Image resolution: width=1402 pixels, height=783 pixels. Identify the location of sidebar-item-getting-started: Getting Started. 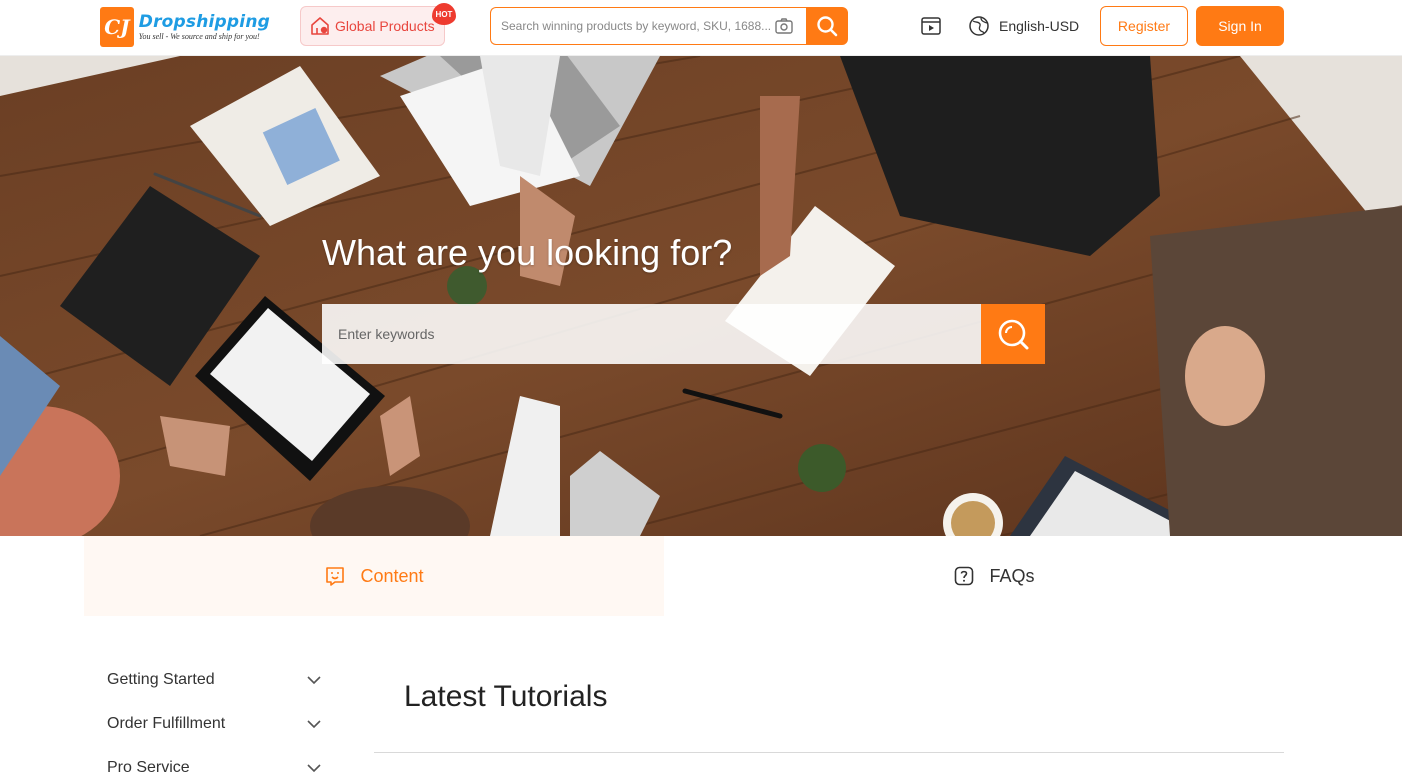
(215, 680).